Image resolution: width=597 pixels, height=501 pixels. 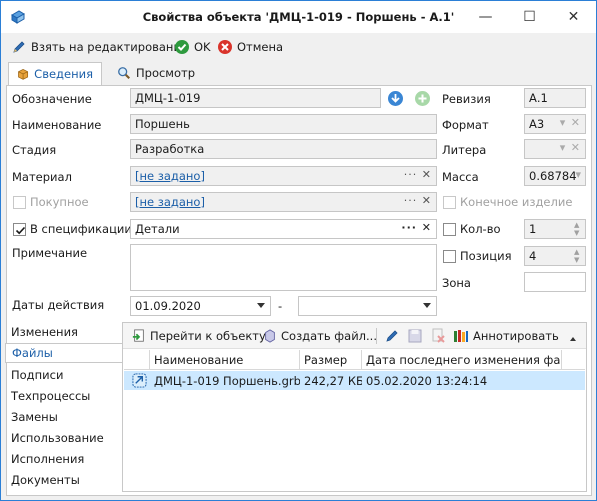 I want to click on tab-preview: Просмотр, so click(x=159, y=73).